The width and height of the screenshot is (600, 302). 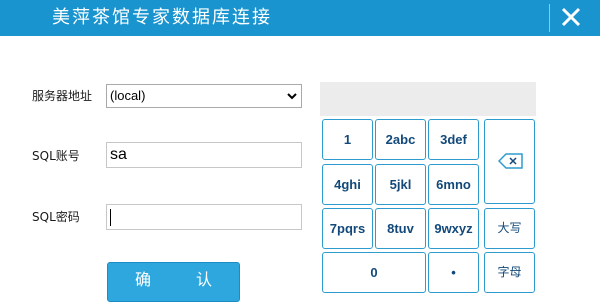 I want to click on caps-key: 大写, so click(x=509, y=228).